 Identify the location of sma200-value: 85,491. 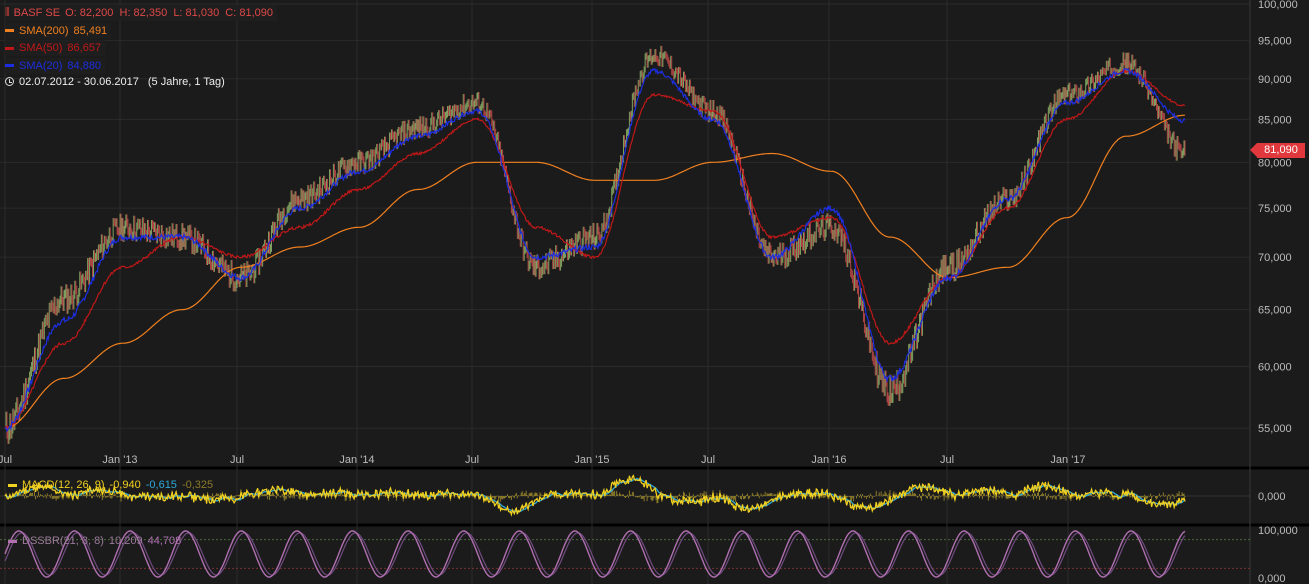
(90, 30).